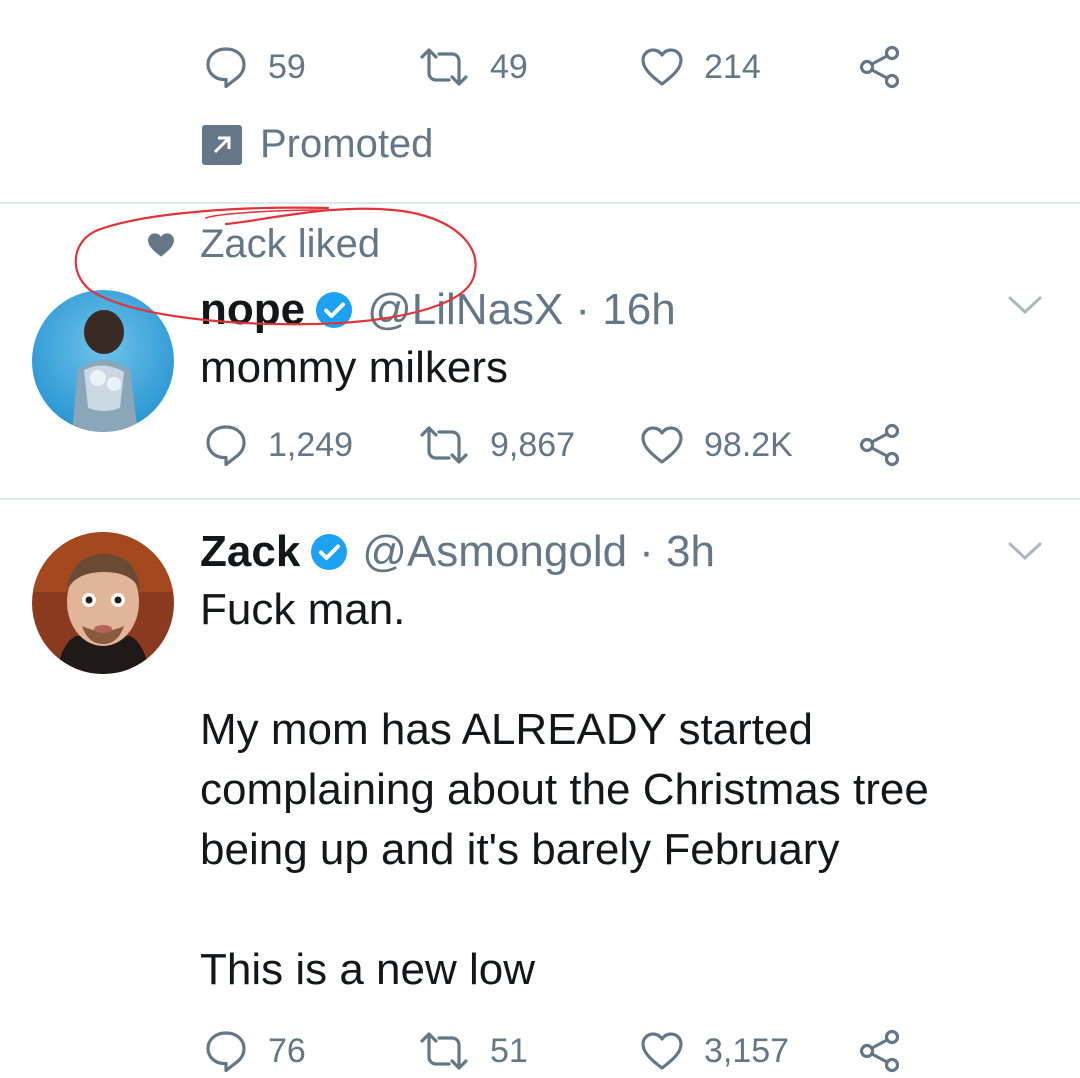 The height and width of the screenshot is (1078, 1080). I want to click on like-count: 214, so click(732, 66).